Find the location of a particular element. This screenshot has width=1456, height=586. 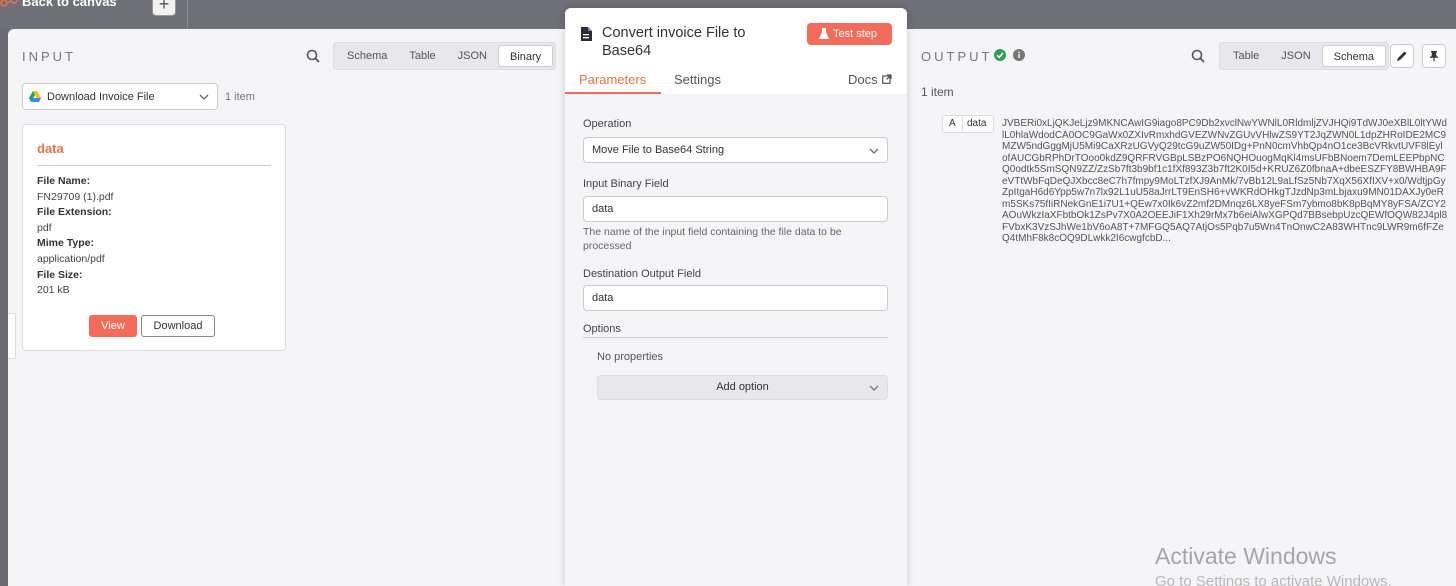

input-binary-field-value: data is located at coordinates (603, 209).